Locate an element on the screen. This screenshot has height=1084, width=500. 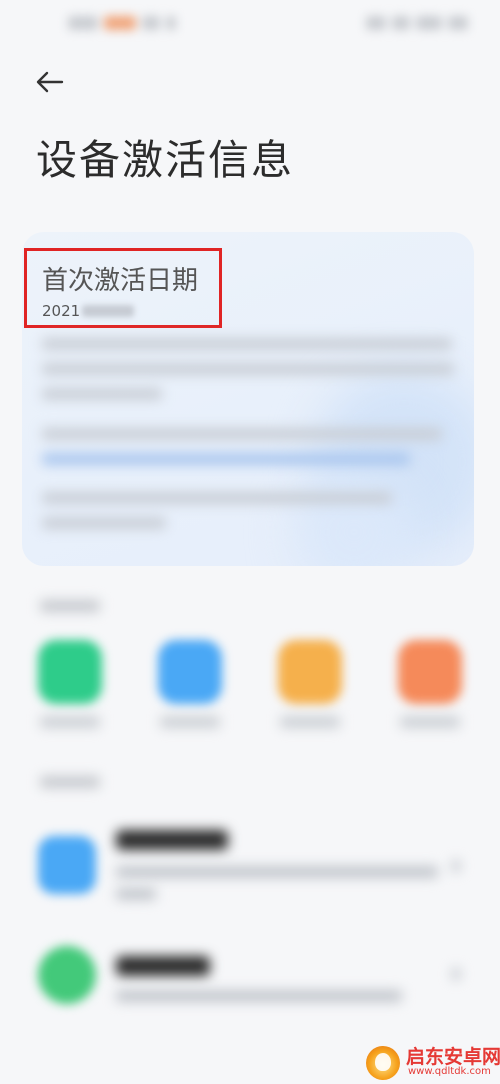
app-shortcut-2-label is located at coordinates (190, 722).